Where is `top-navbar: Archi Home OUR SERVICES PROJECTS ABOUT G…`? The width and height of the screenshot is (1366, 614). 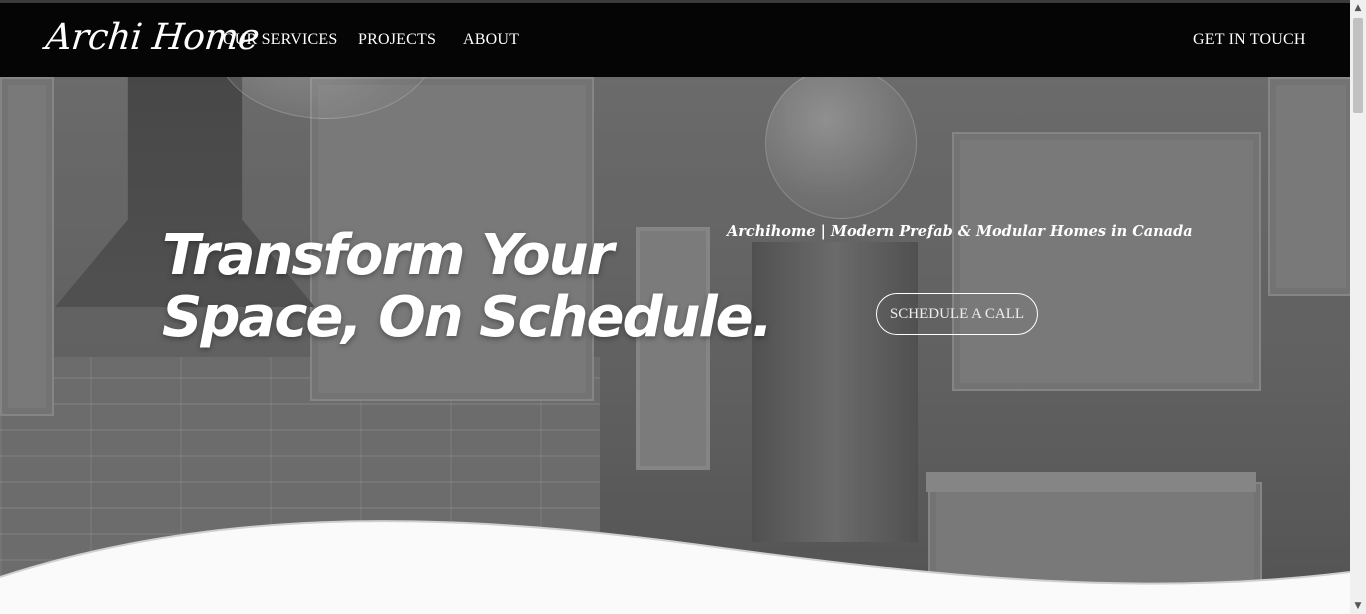
top-navbar: Archi Home OUR SERVICES PROJECTS ABOUT G… is located at coordinates (675, 40).